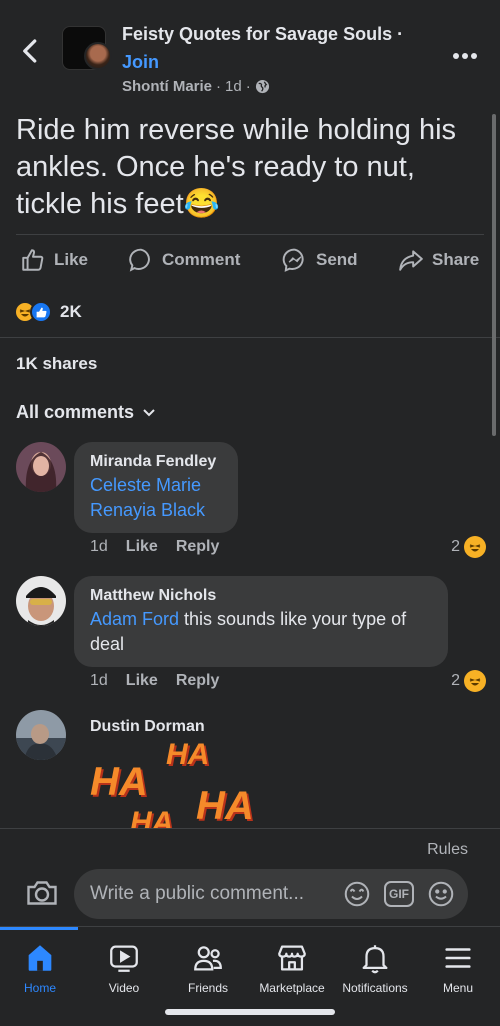  I want to click on mention-link: Renayia Black, so click(156, 510).